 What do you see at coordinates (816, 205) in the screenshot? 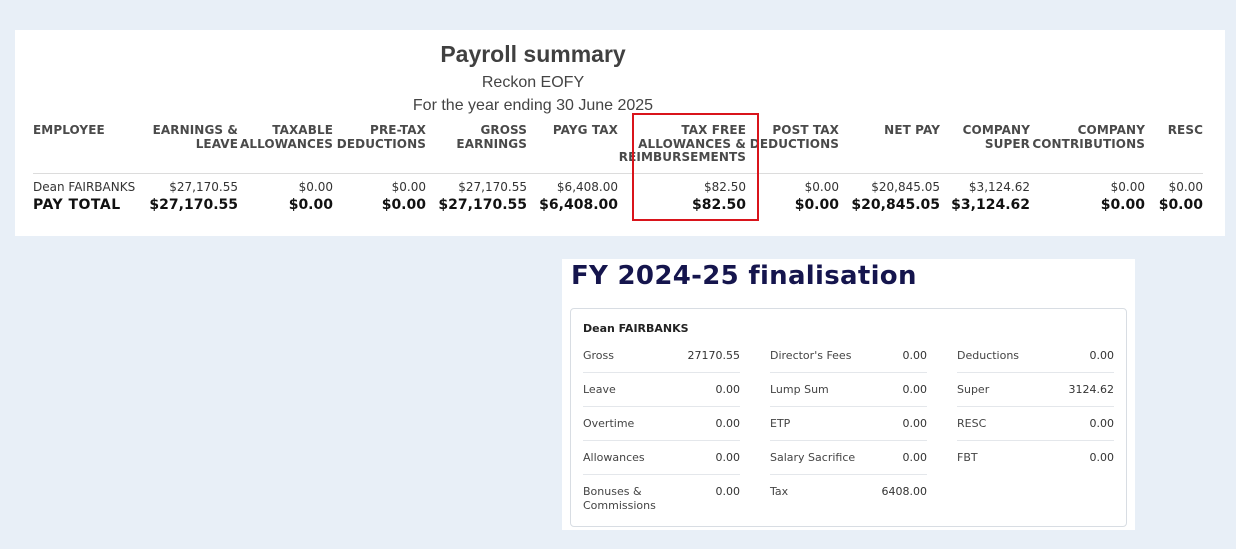
I see `total-post-tax-deductions: $0.00` at bounding box center [816, 205].